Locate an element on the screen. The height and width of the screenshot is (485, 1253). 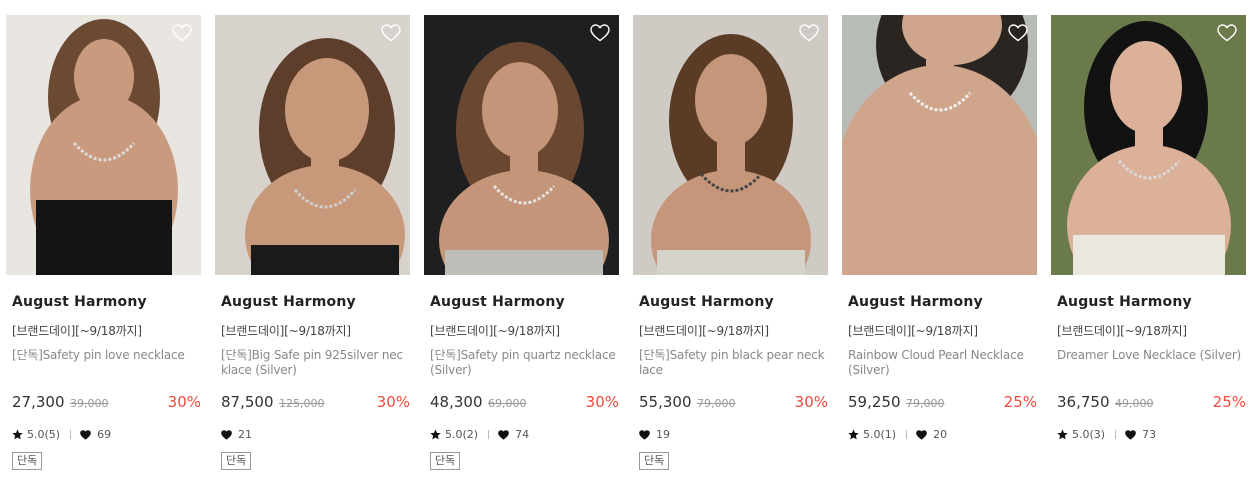
price-row: 55,300 79,000 30% is located at coordinates (733, 403).